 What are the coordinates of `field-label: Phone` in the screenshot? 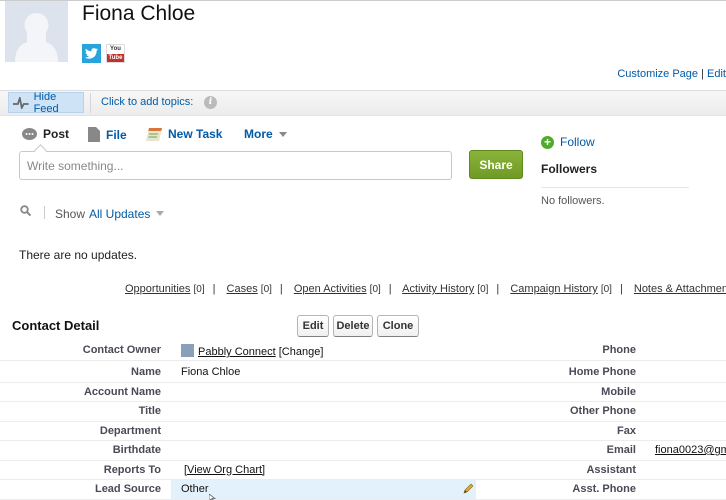 It's located at (619, 350).